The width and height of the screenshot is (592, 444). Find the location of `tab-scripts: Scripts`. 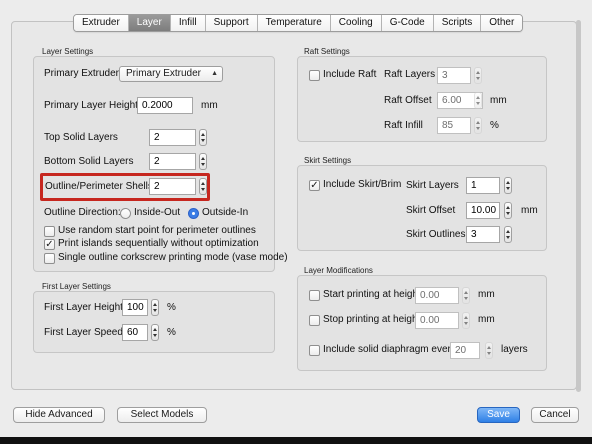

tab-scripts: Scripts is located at coordinates (457, 23).